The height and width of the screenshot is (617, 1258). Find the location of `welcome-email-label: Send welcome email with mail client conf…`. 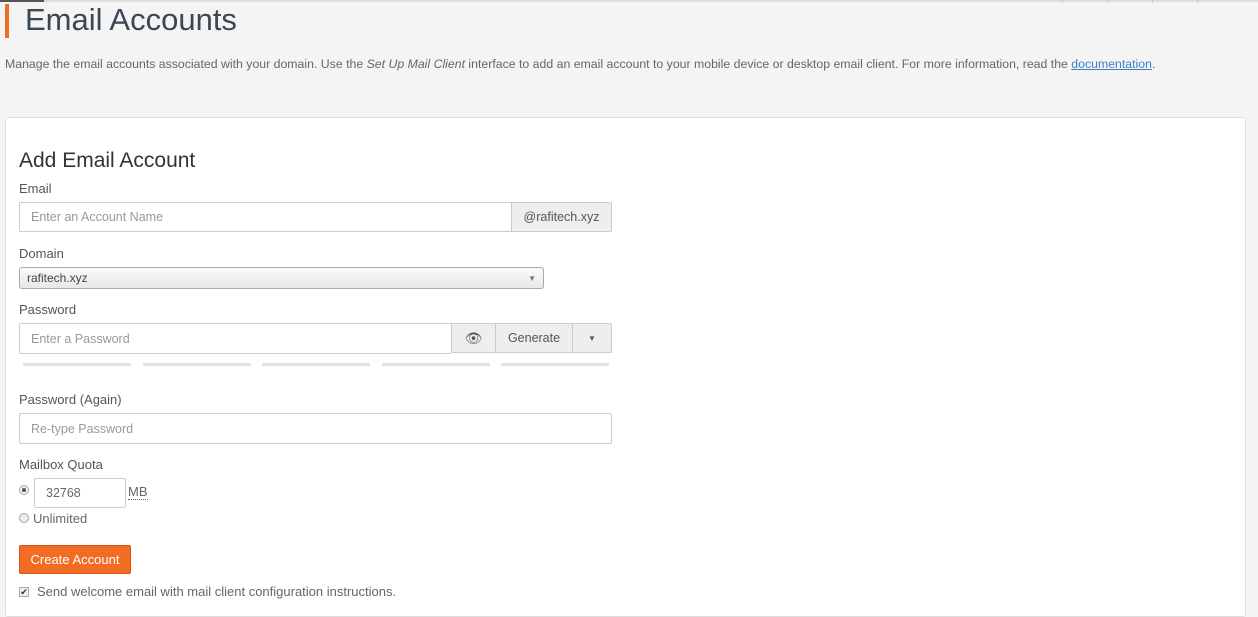

welcome-email-label: Send welcome email with mail client conf… is located at coordinates (217, 591).